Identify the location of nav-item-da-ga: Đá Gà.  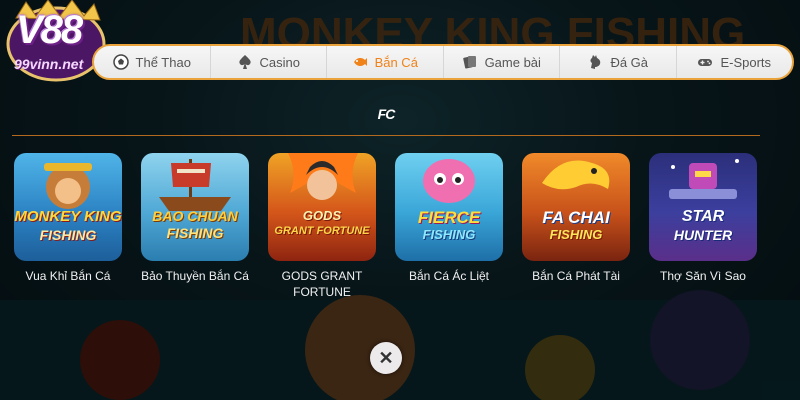
(617, 62).